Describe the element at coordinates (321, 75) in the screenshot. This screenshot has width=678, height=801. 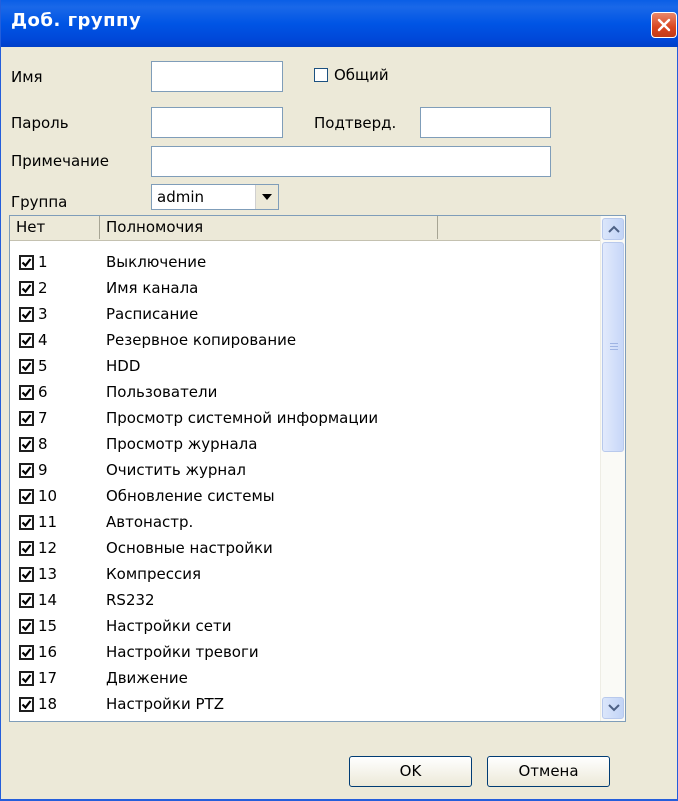
I see `shared-checkbox` at that location.